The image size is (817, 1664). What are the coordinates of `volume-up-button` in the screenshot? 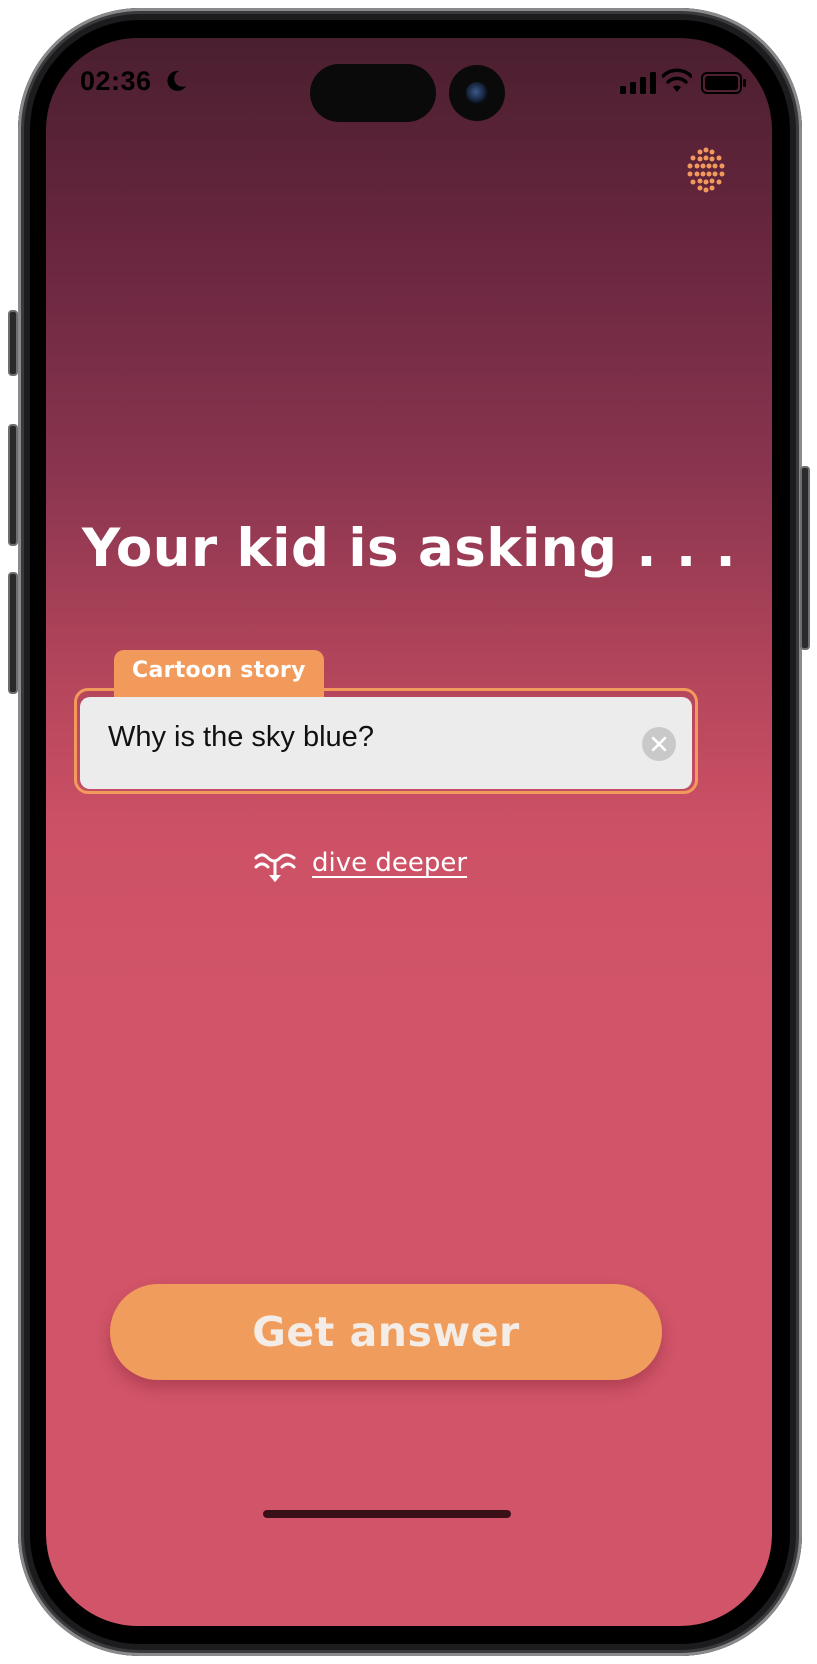 It's located at (13, 485).